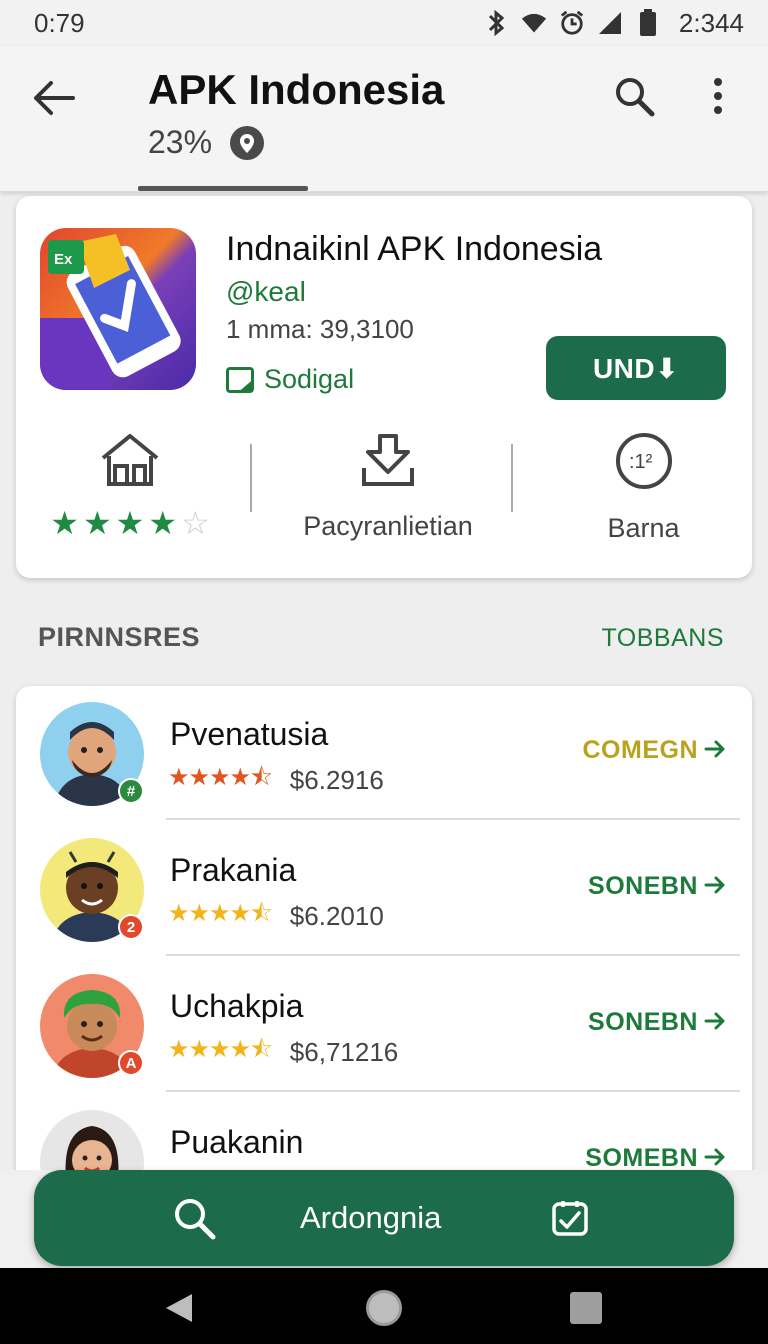 The width and height of the screenshot is (768, 1344). I want to click on bluetooth-icon, so click(496, 23).